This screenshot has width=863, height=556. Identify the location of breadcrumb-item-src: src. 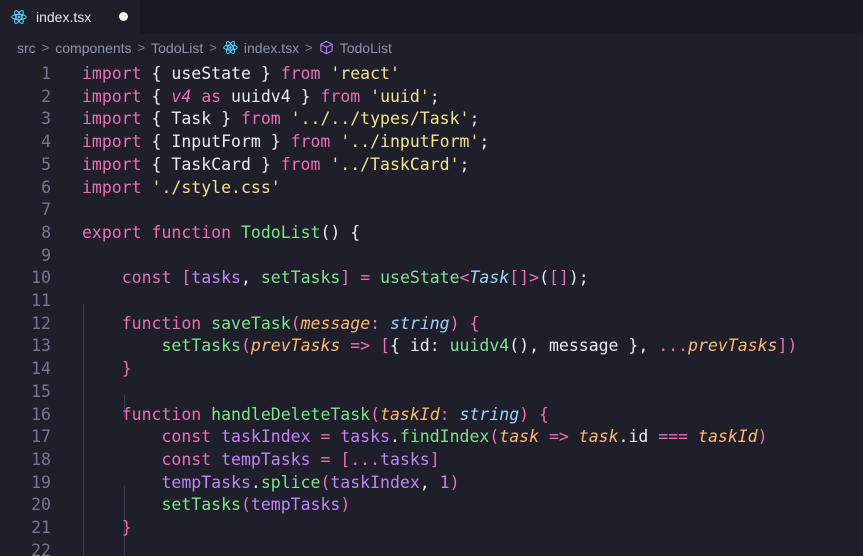
(26, 48).